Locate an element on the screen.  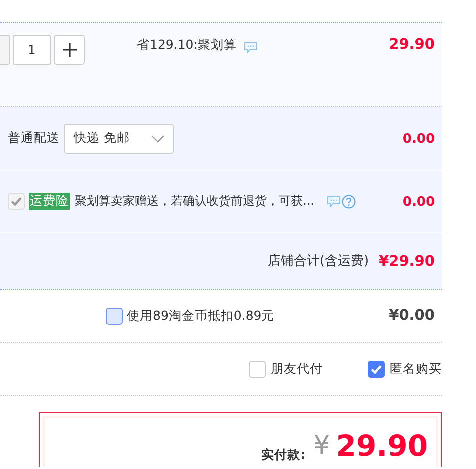
plus-icon is located at coordinates (70, 50).